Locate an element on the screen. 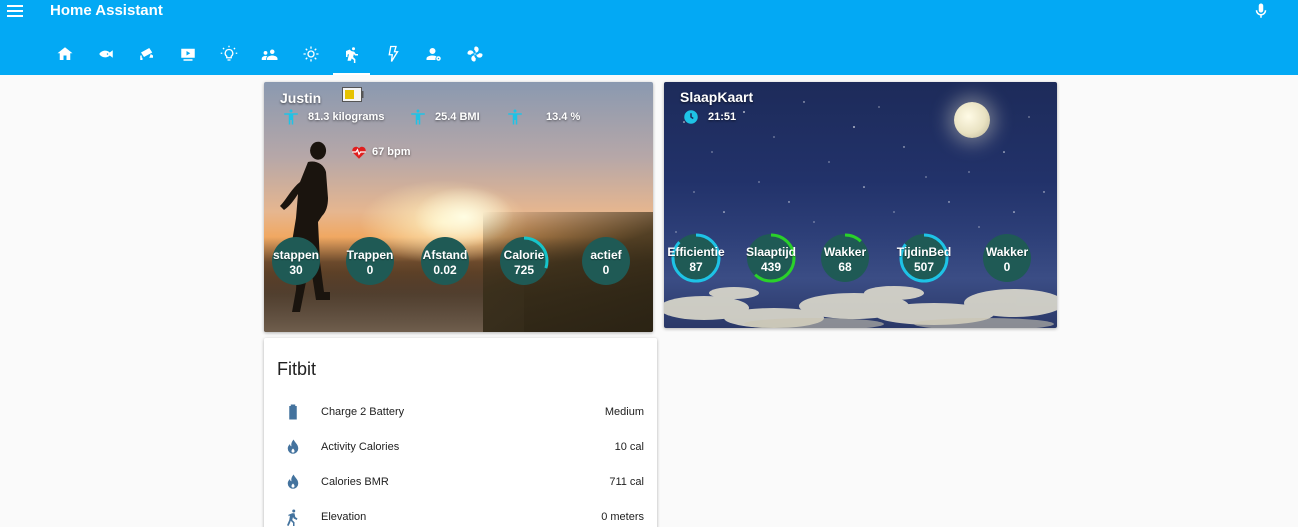  bmi-stat: 25.4 BMI is located at coordinates (444, 117).